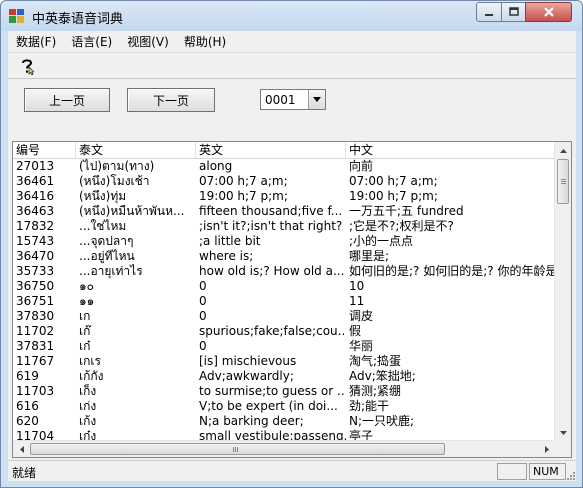 The height and width of the screenshot is (488, 583). Describe the element at coordinates (107, 256) in the screenshot. I see `cell-thai: ...อยู่ที่ไหน` at that location.